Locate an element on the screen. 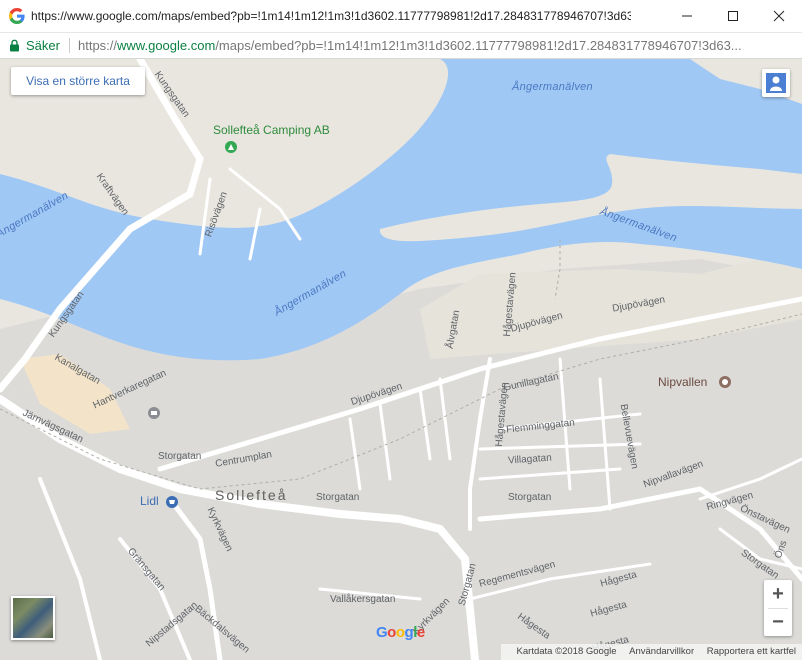 This screenshot has height=660, width=802. logo-letter: e is located at coordinates (420, 632).